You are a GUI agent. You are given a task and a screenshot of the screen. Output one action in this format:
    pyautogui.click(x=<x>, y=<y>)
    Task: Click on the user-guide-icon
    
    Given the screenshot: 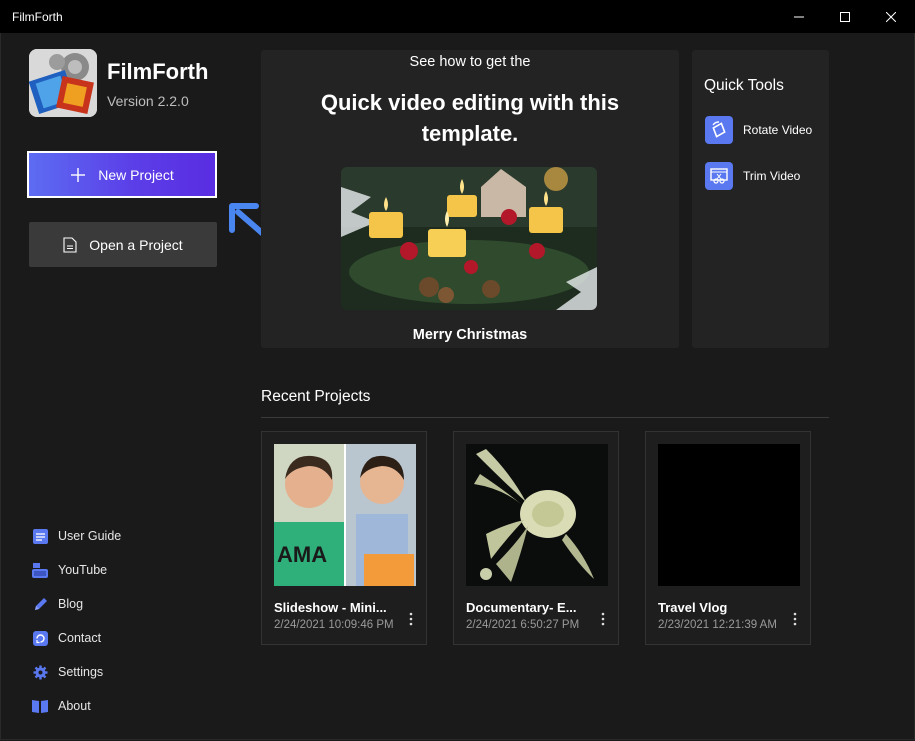 What is the action you would take?
    pyautogui.click(x=40, y=536)
    